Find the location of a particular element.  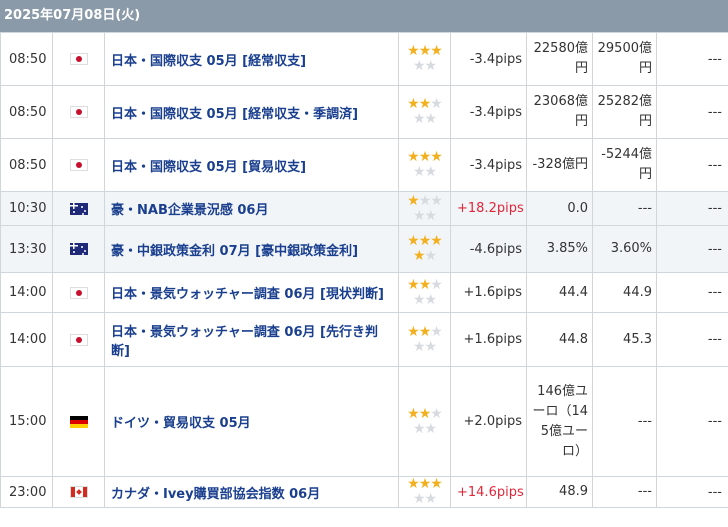

forecast-value: 3.60% is located at coordinates (624, 249).